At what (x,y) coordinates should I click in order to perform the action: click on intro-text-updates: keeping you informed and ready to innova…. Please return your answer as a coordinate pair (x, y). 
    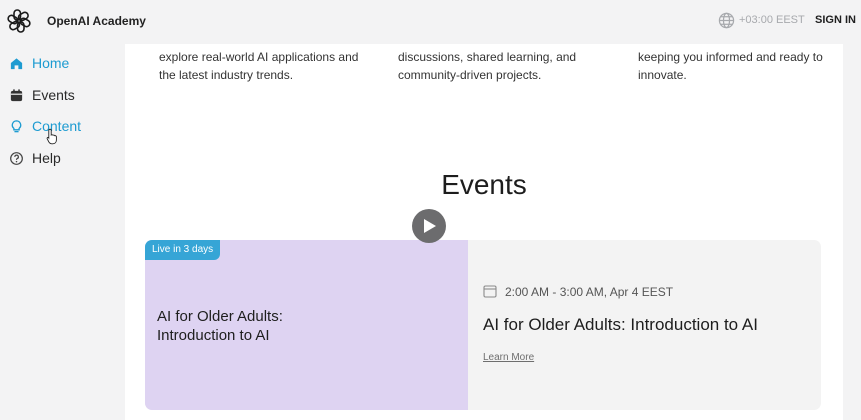
    Looking at the image, I should click on (730, 66).